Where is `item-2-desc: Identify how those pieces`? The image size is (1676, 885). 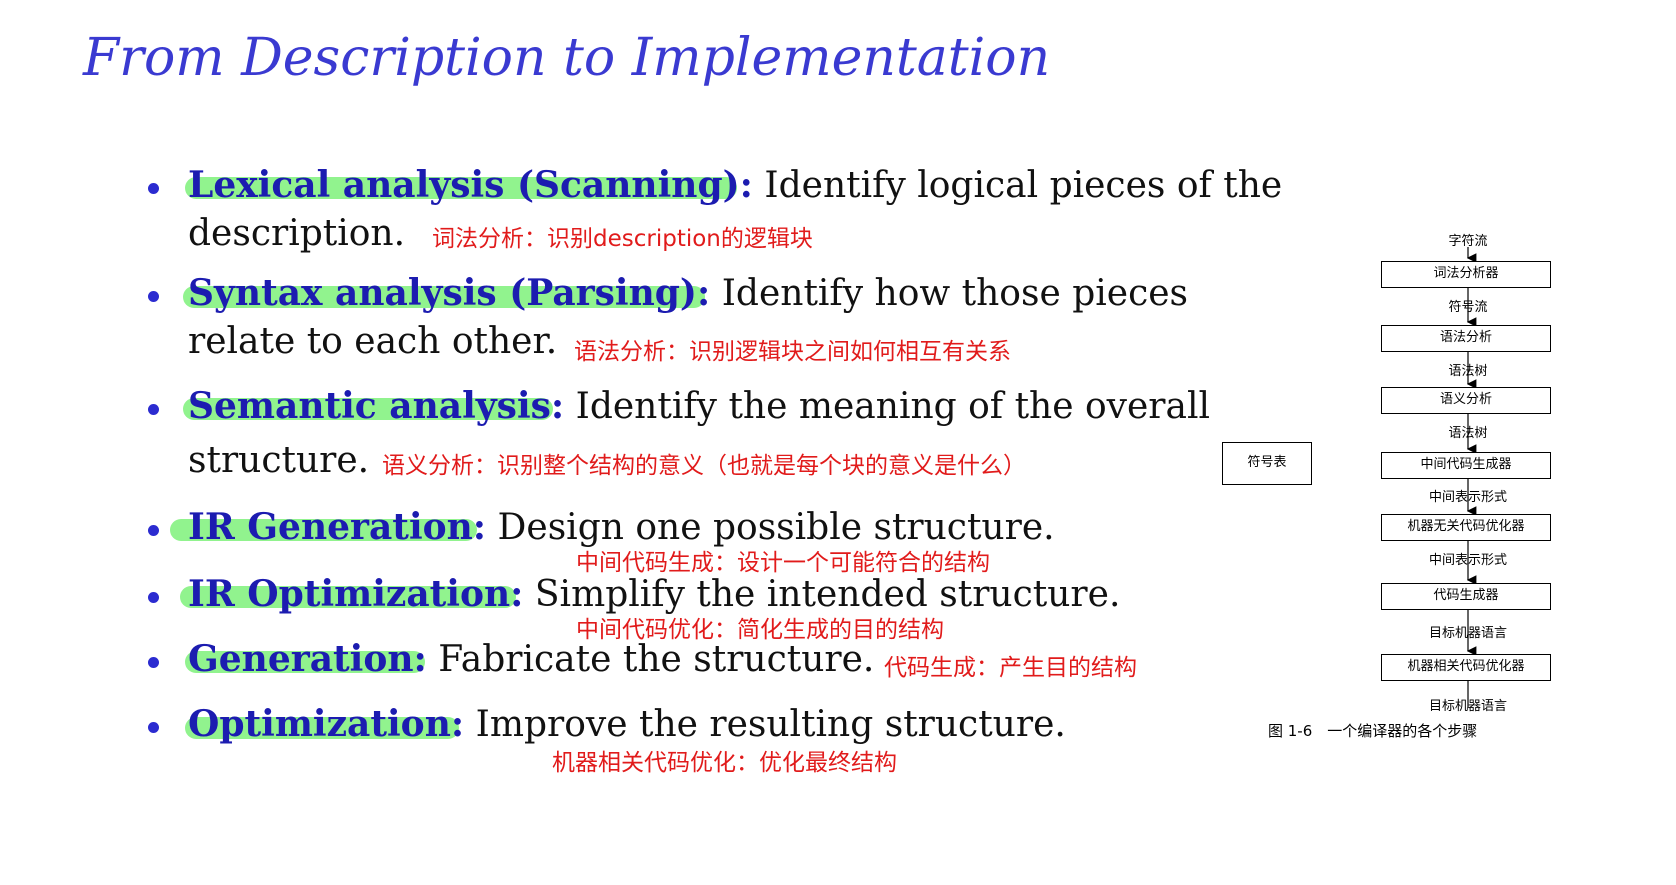
item-2-desc: Identify how those pieces is located at coordinates (949, 293).